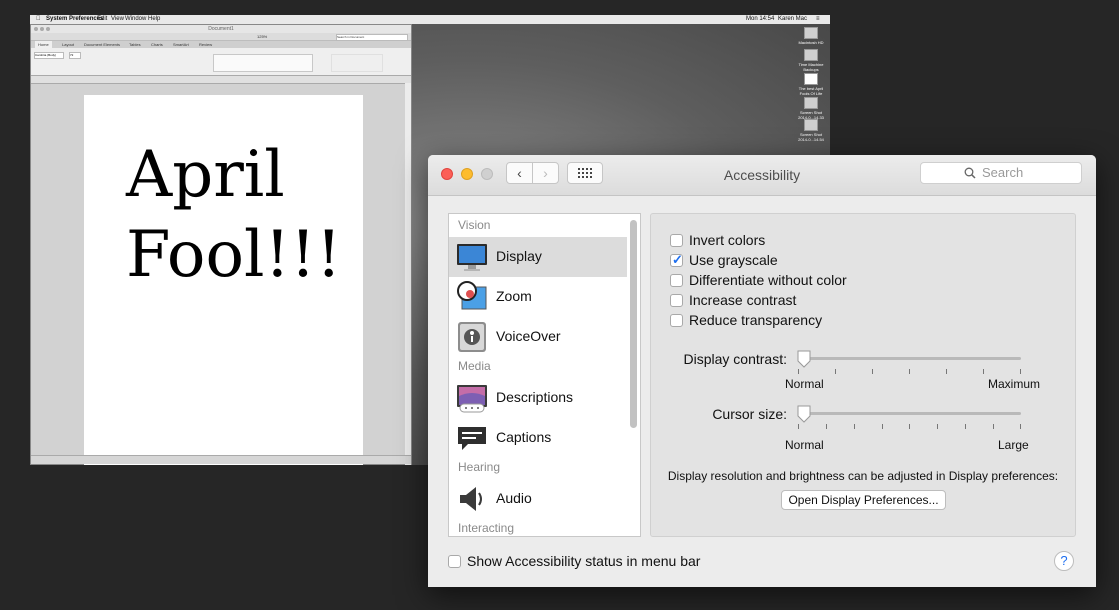 The image size is (1119, 610). Describe the element at coordinates (811, 60) in the screenshot. I see `desktop-icon-time-machine: Time Machine Backups` at that location.